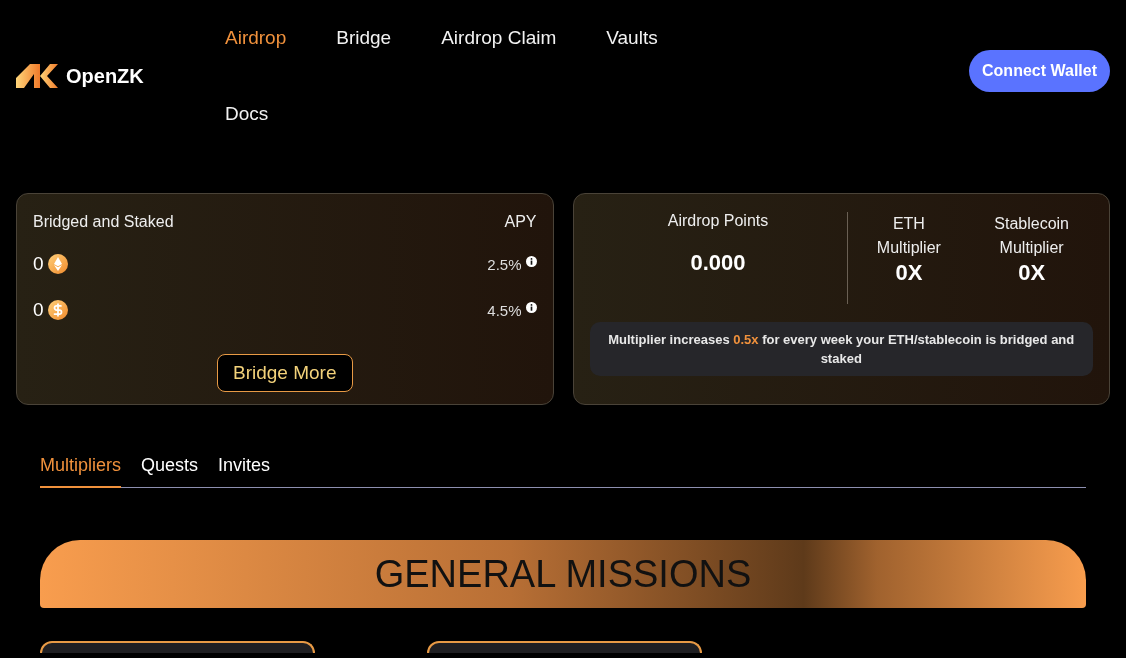  What do you see at coordinates (632, 38) in the screenshot?
I see `nav-link: Vaults` at bounding box center [632, 38].